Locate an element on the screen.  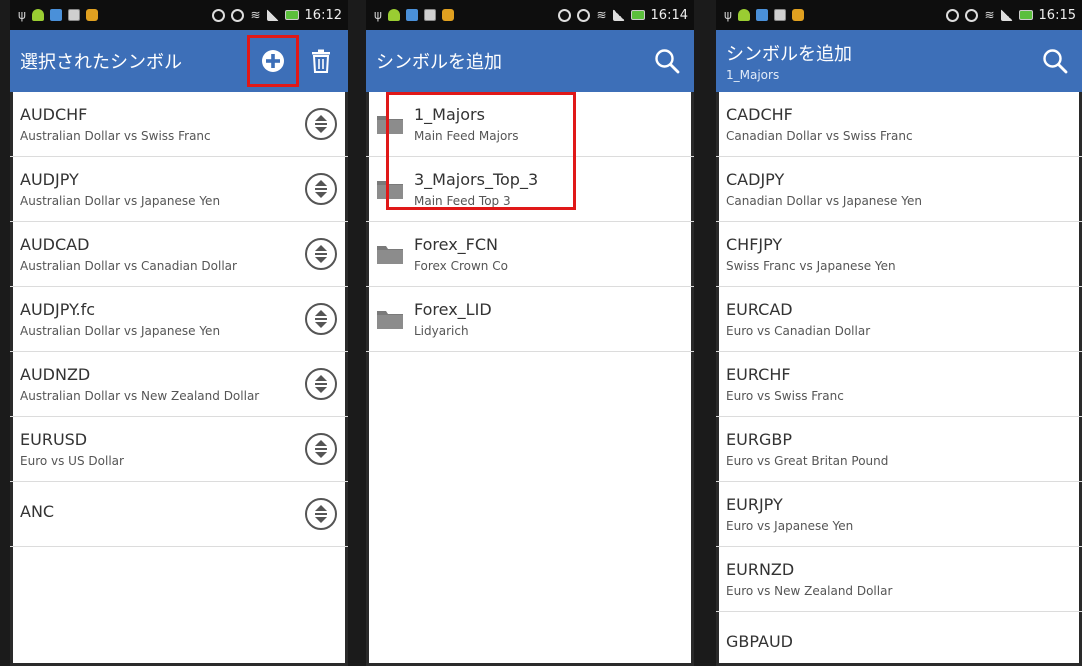
action-bar: シンボルを追加 is located at coordinates (530, 61).